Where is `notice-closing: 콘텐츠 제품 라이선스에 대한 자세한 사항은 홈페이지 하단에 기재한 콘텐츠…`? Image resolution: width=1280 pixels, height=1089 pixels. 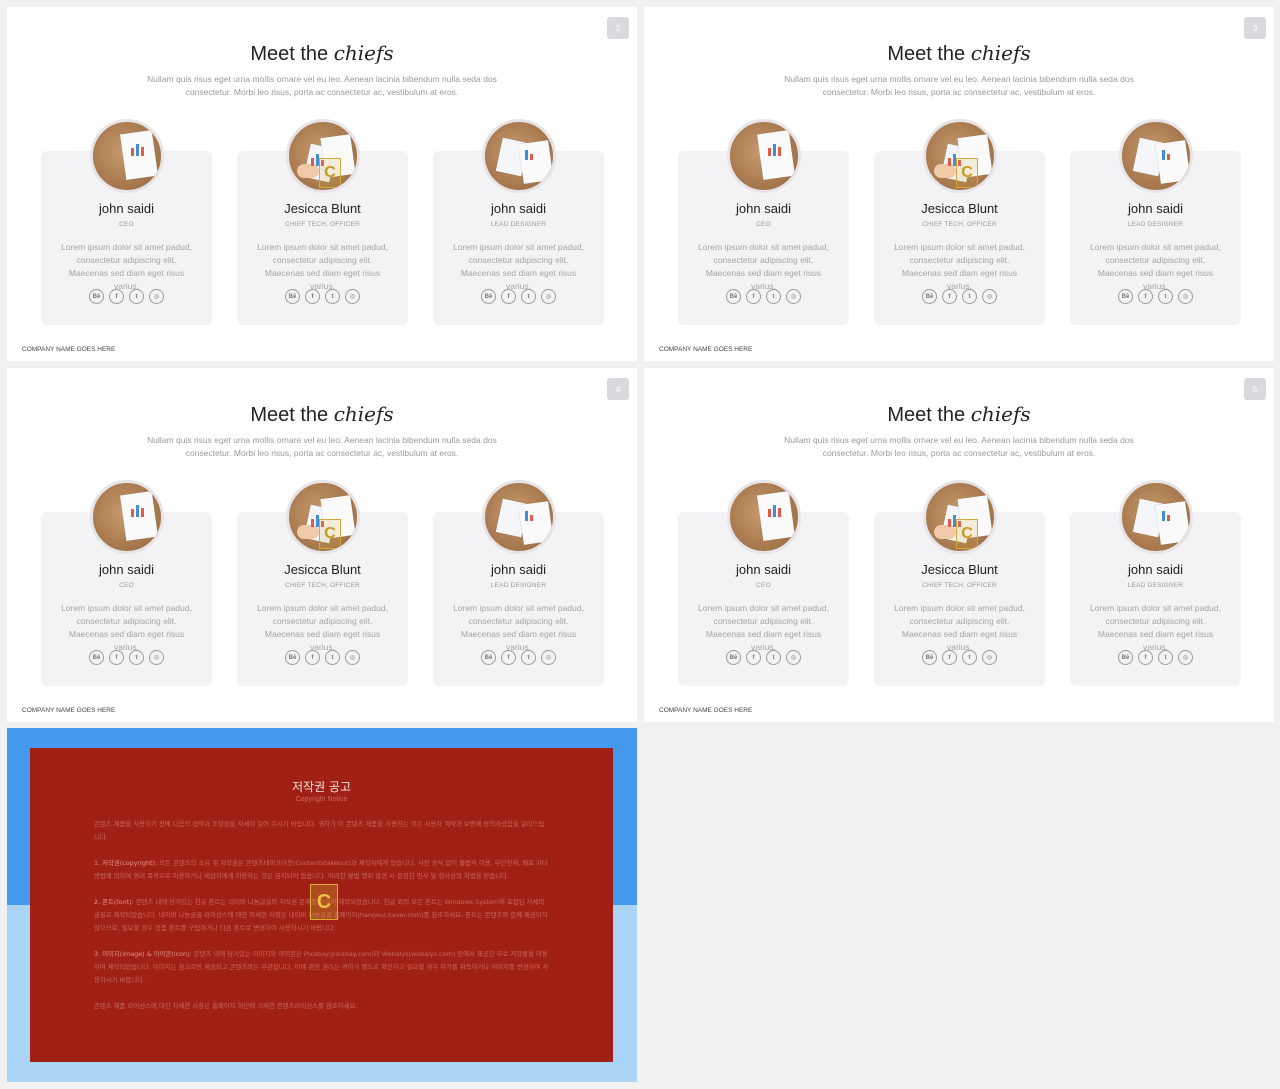 notice-closing: 콘텐츠 제품 라이선스에 대한 자세한 사항은 홈페이지 하단에 기재한 콘텐츠… is located at coordinates (226, 1006).